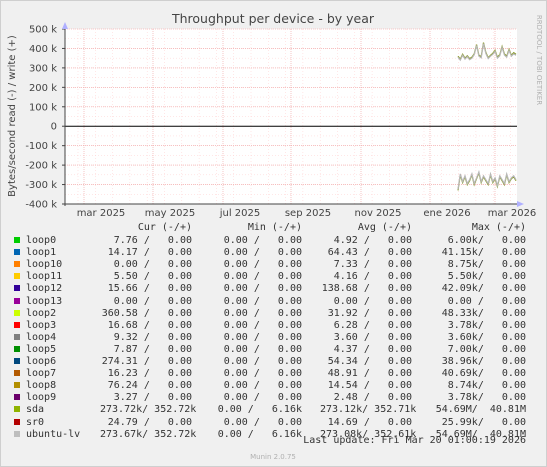  I want to click on y-tick-label: 300 k, so click(43, 68).